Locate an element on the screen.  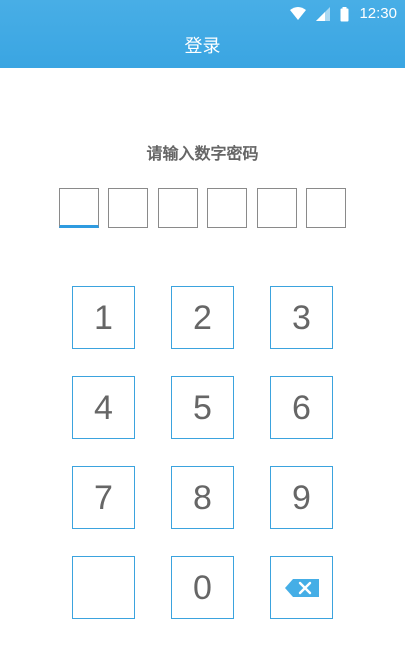
key-5: 5 is located at coordinates (202, 407).